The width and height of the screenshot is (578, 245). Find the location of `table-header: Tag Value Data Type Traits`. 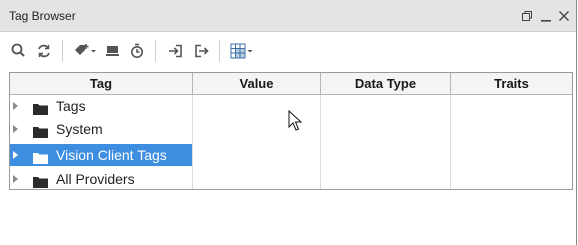

table-header: Tag Value Data Type Traits is located at coordinates (291, 84).